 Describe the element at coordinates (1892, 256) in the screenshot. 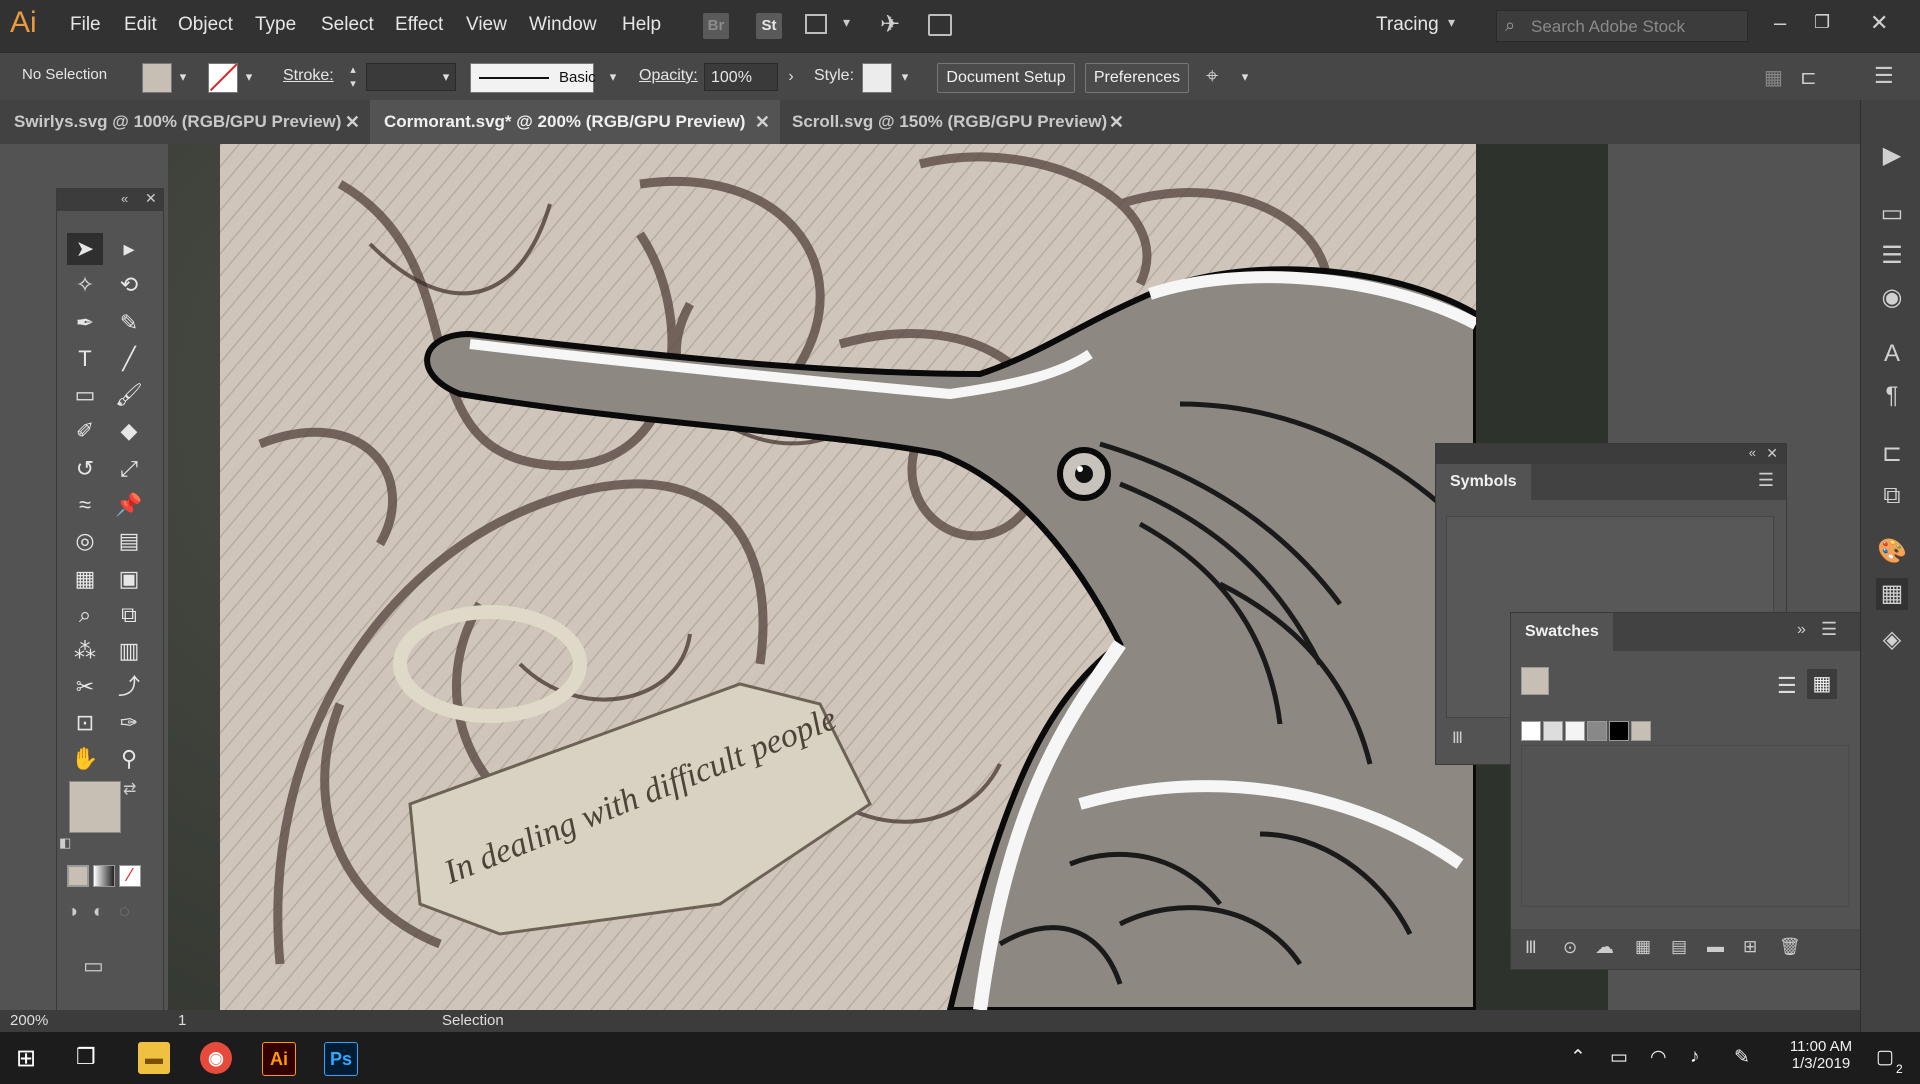

I see `stroke-panel-icon: ☰` at that location.